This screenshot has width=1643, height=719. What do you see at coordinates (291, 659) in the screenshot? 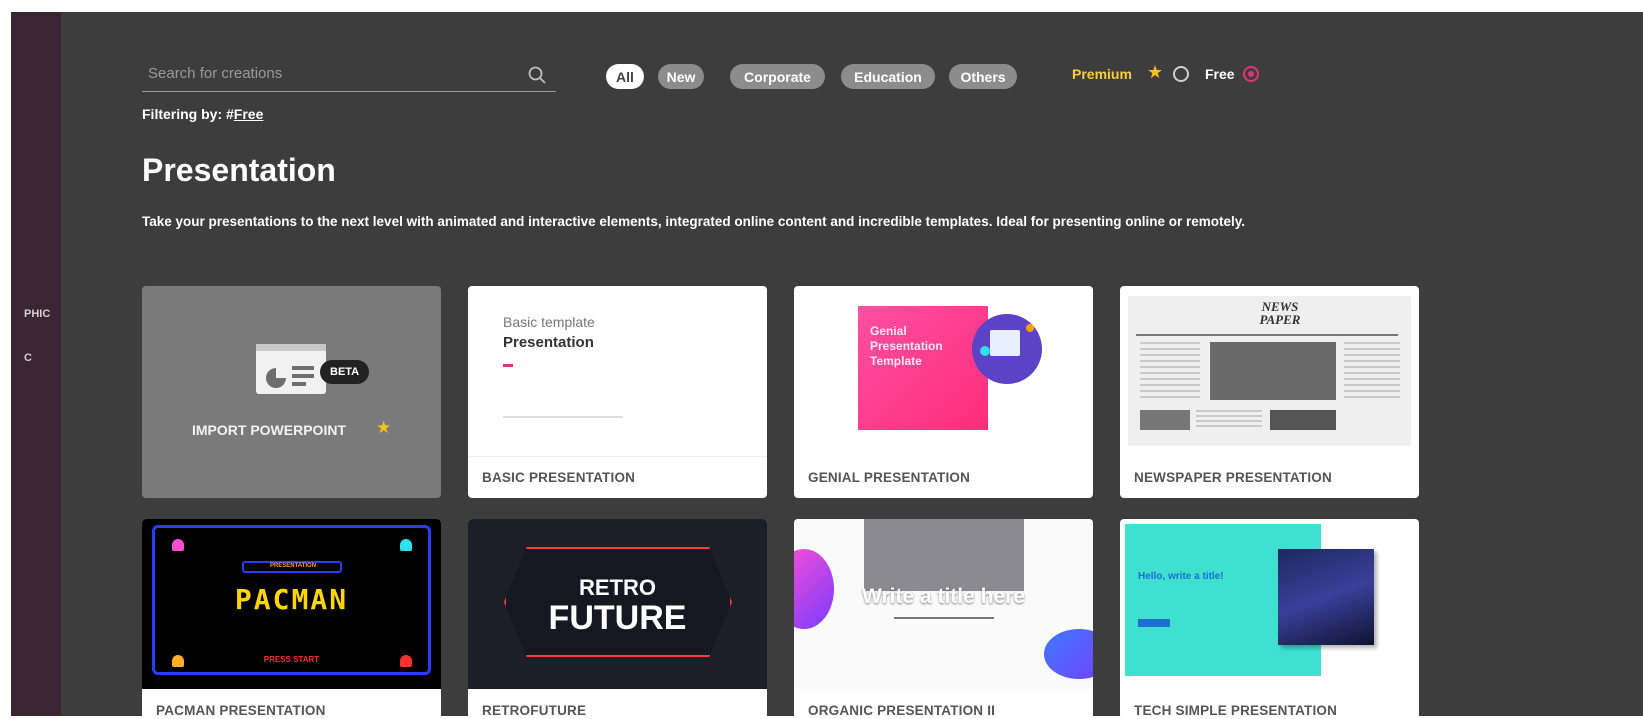
I see `thumb-press-start: PRESS START` at bounding box center [291, 659].